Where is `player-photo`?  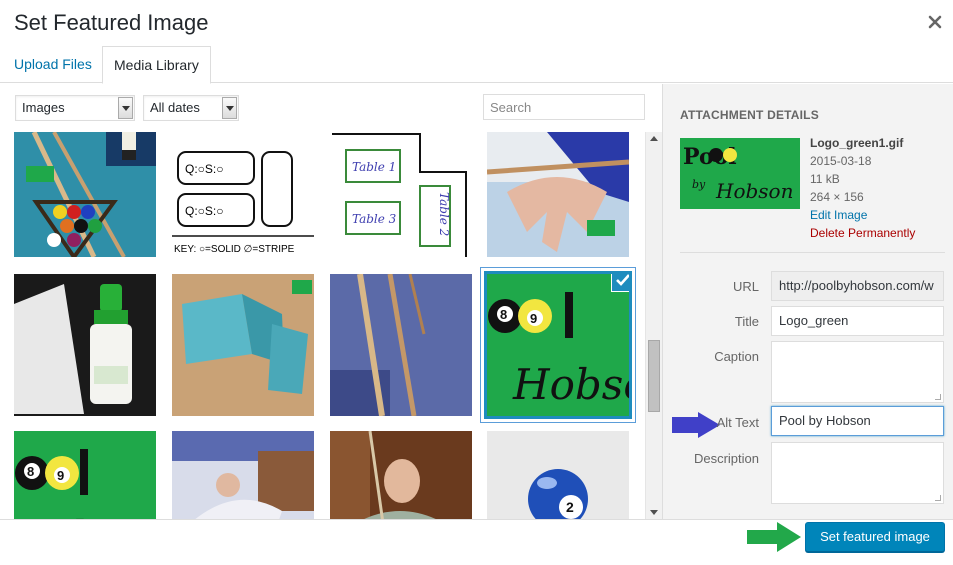
player-photo is located at coordinates (243, 475).